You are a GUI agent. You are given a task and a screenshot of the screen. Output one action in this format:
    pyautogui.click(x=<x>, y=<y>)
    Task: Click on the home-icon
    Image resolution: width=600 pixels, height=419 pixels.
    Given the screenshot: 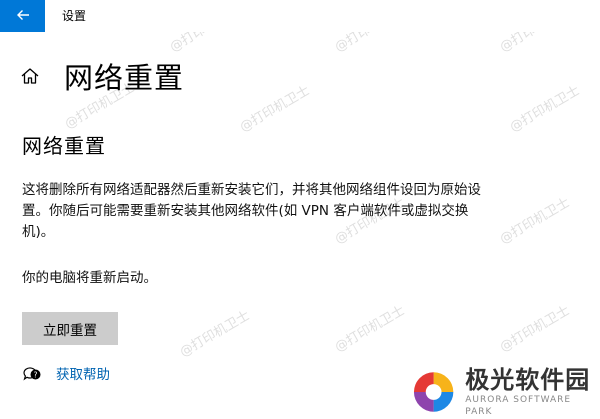 What is the action you would take?
    pyautogui.click(x=31, y=76)
    